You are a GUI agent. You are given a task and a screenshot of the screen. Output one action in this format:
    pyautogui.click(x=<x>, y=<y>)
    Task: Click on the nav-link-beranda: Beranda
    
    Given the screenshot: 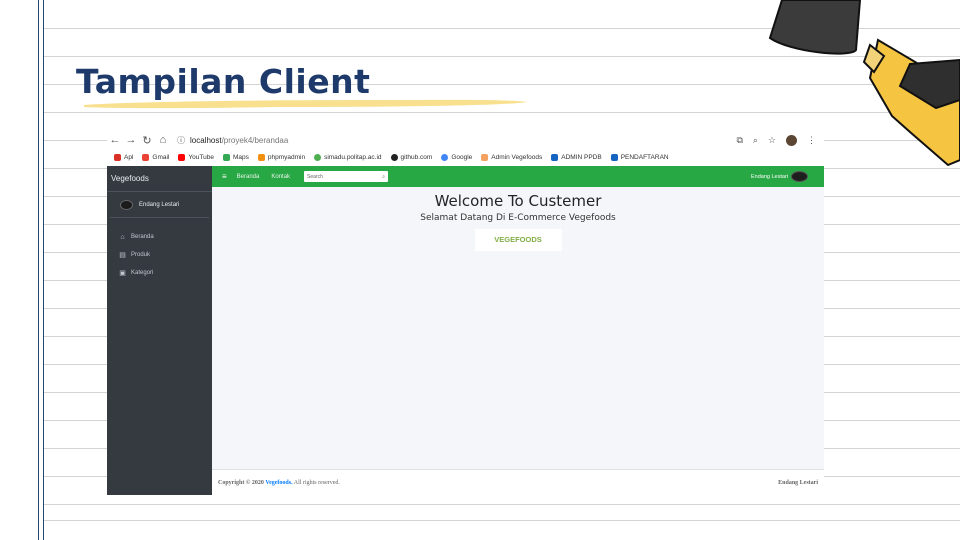 What is the action you would take?
    pyautogui.click(x=248, y=177)
    